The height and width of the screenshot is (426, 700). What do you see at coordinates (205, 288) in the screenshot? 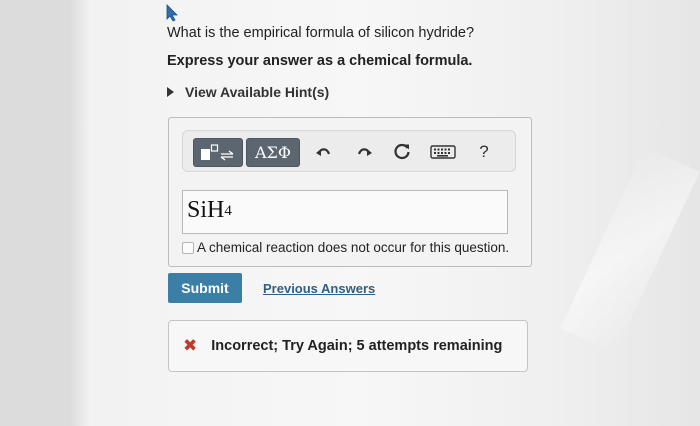
I see `submit-button: Submit` at bounding box center [205, 288].